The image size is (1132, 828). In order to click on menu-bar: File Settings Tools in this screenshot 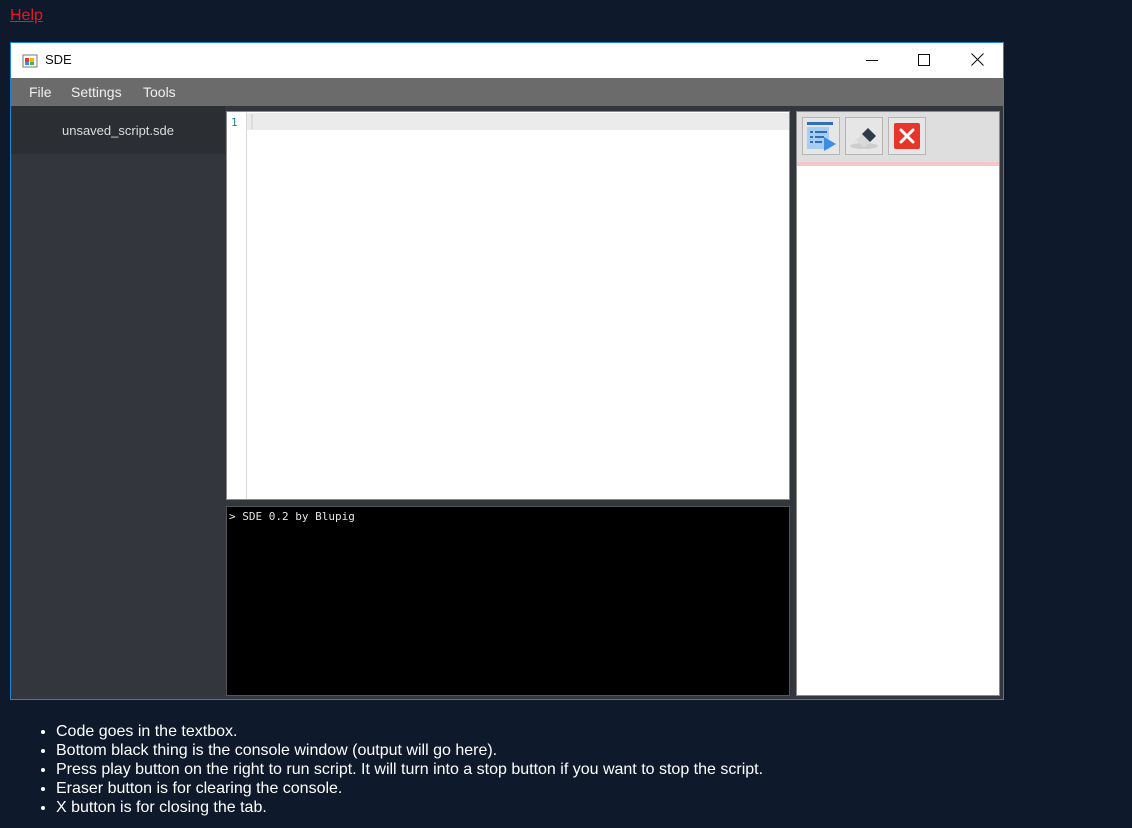, I will do `click(507, 92)`.